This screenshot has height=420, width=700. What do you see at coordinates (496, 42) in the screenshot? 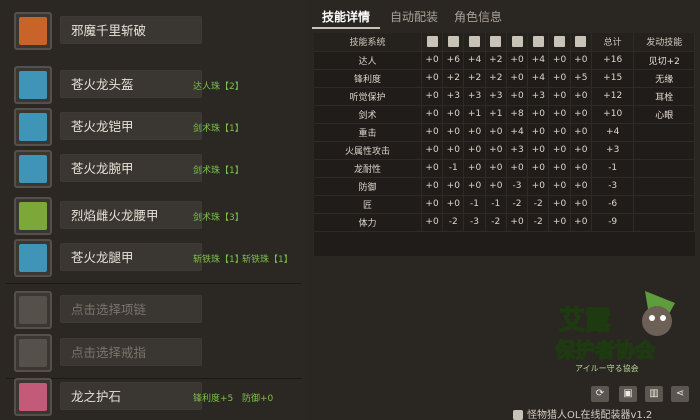
I see `header-arm-armor-icon` at bounding box center [496, 42].